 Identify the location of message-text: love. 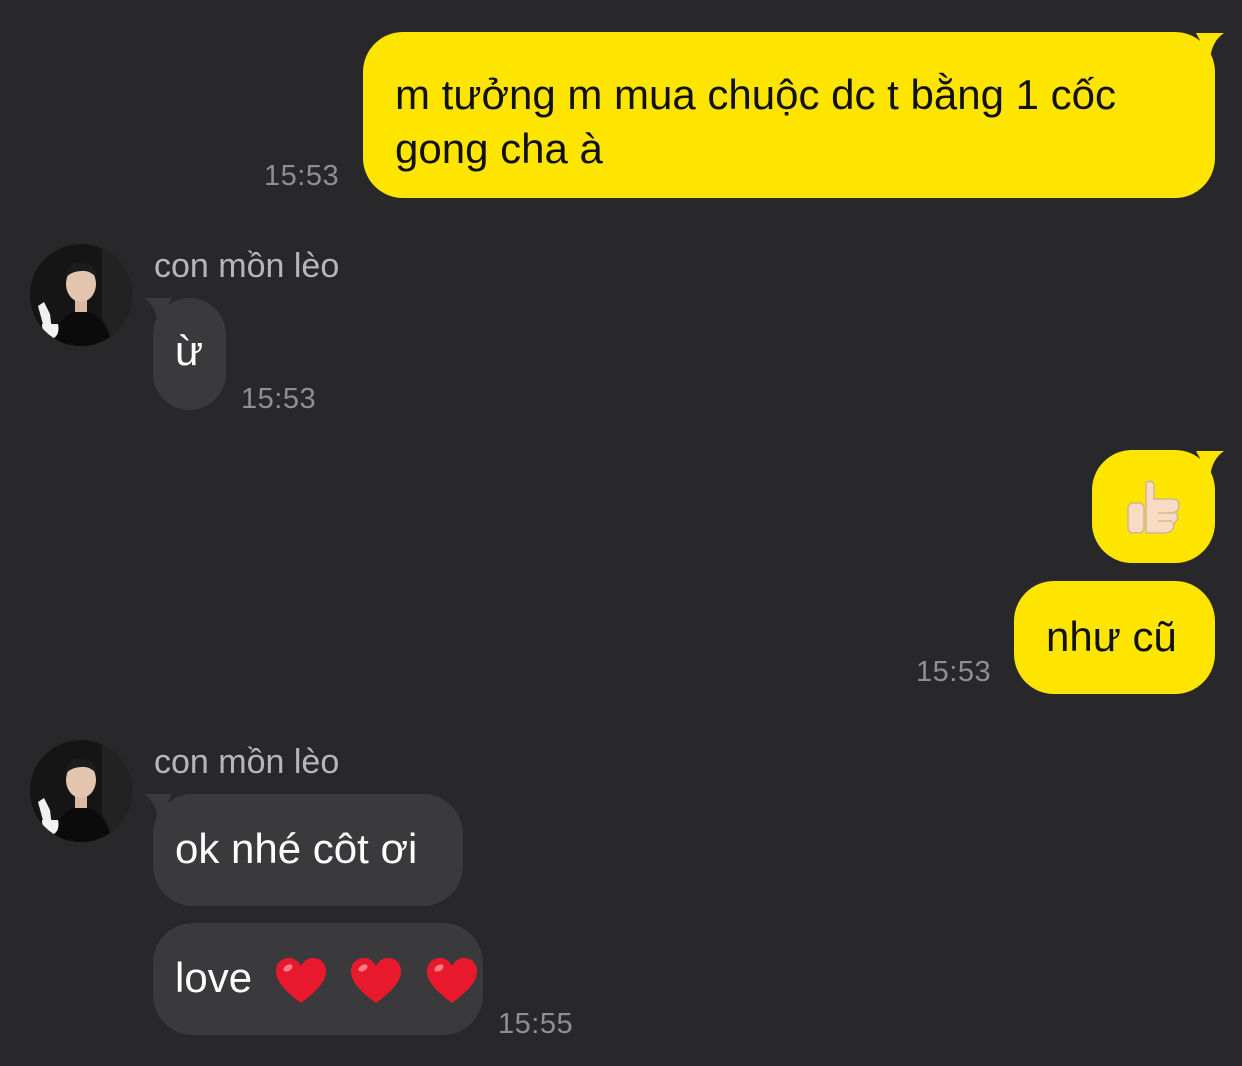
(214, 977).